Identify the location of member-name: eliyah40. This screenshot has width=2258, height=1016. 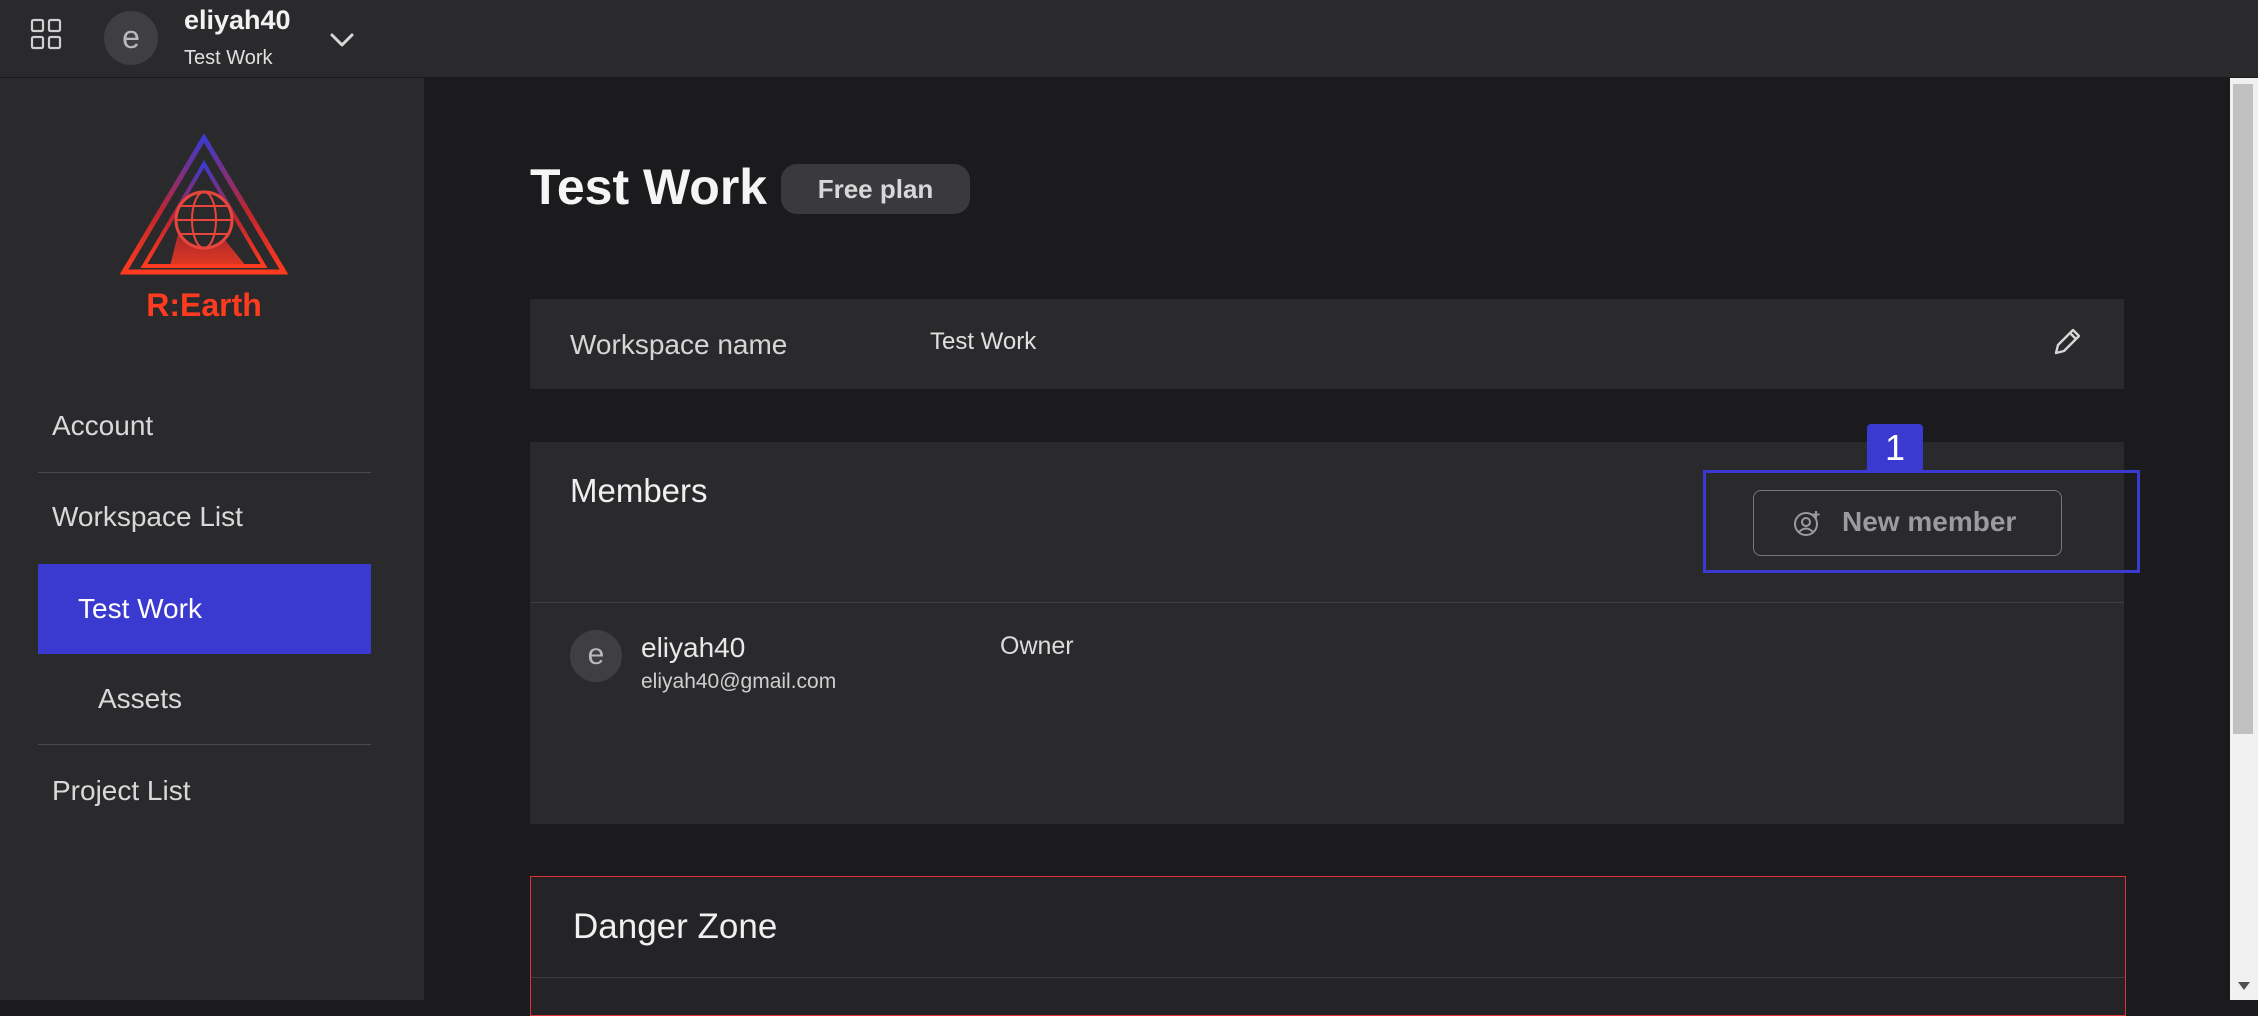
(693, 647).